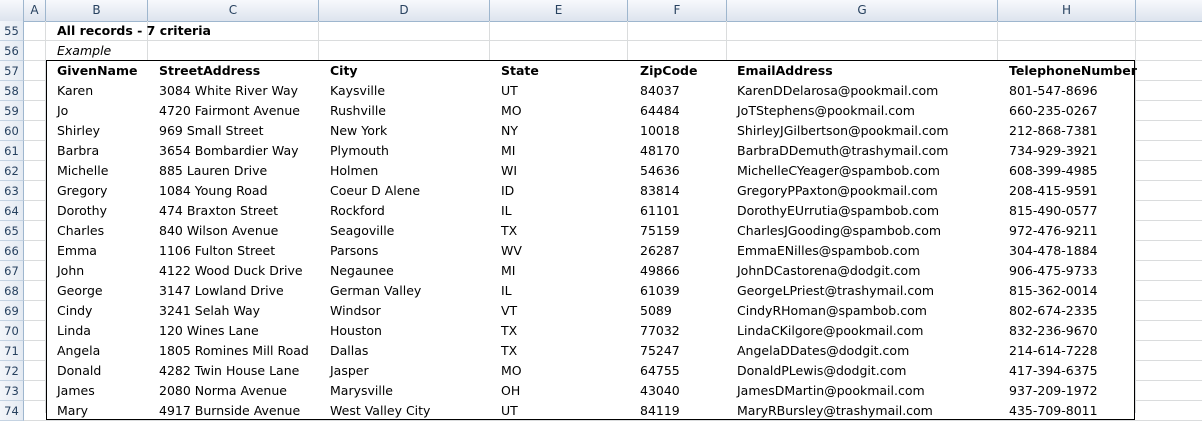  What do you see at coordinates (1053, 231) in the screenshot?
I see `cell-telephone-number: 972-476-9211` at bounding box center [1053, 231].